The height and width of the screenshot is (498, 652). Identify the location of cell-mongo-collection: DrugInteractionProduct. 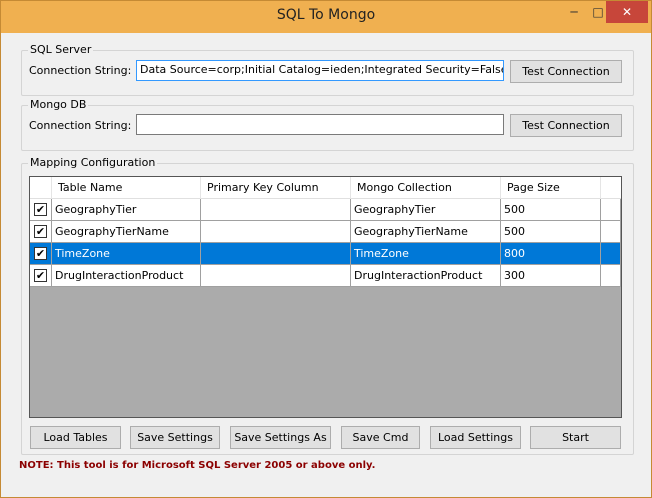
(426, 276).